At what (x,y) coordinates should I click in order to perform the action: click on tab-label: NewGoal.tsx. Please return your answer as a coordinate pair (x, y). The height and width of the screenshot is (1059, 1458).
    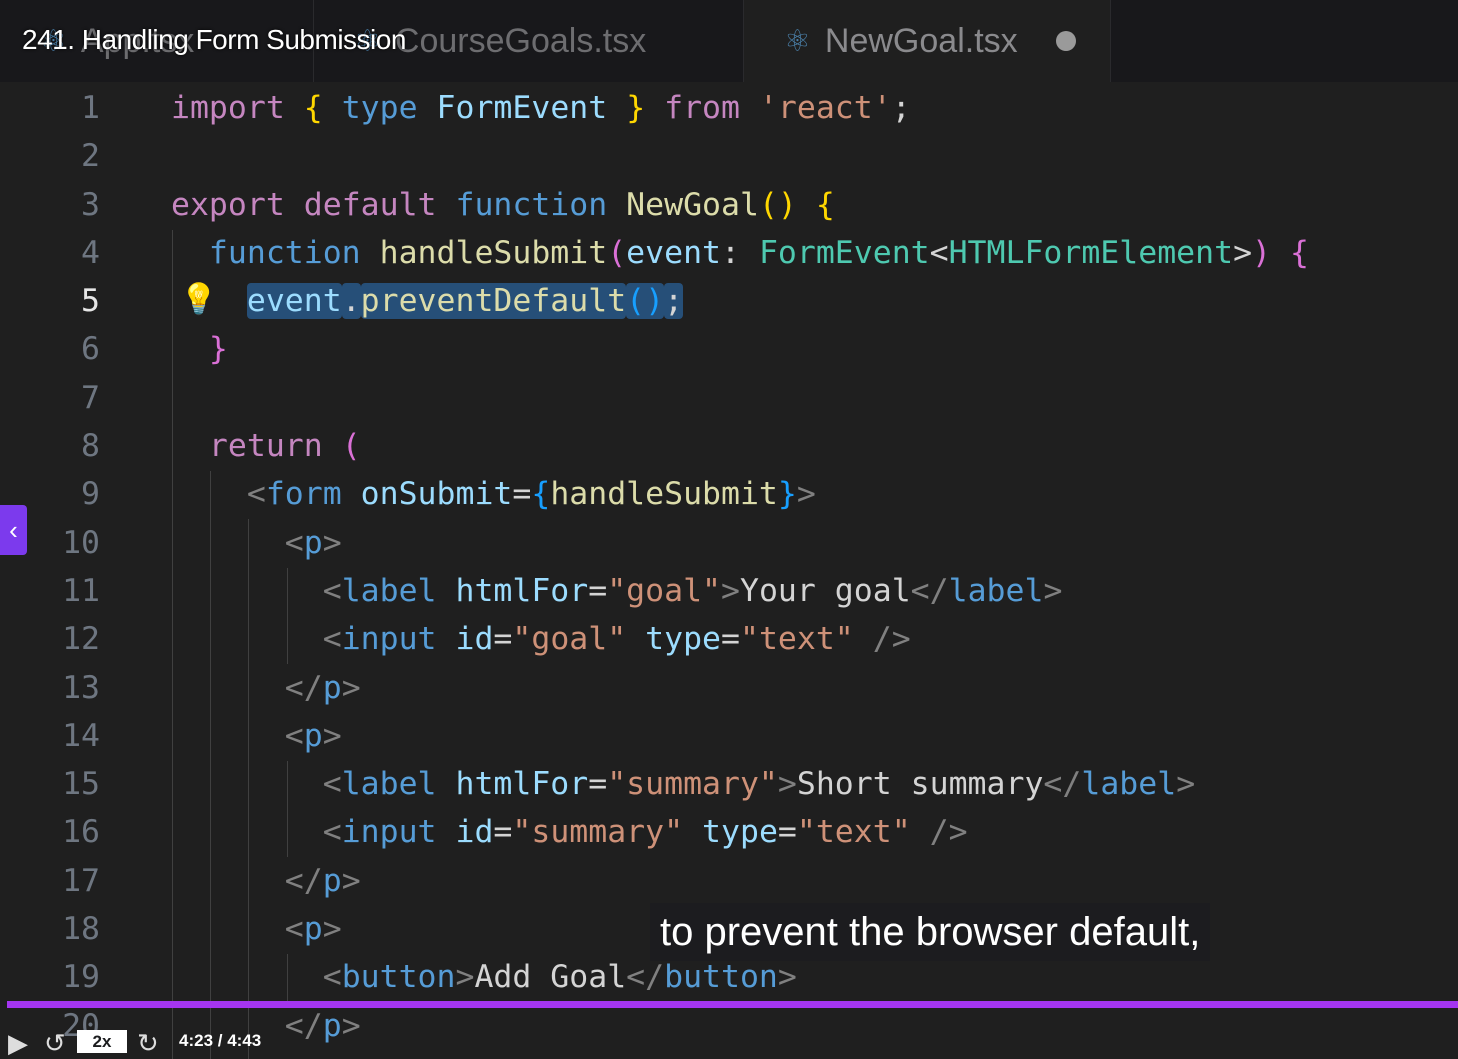
    Looking at the image, I should click on (921, 40).